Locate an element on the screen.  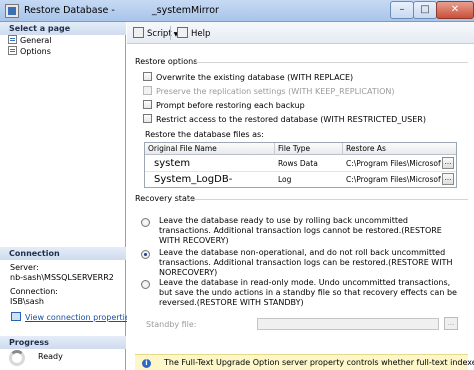
connection-header: Connection is located at coordinates (63, 253).